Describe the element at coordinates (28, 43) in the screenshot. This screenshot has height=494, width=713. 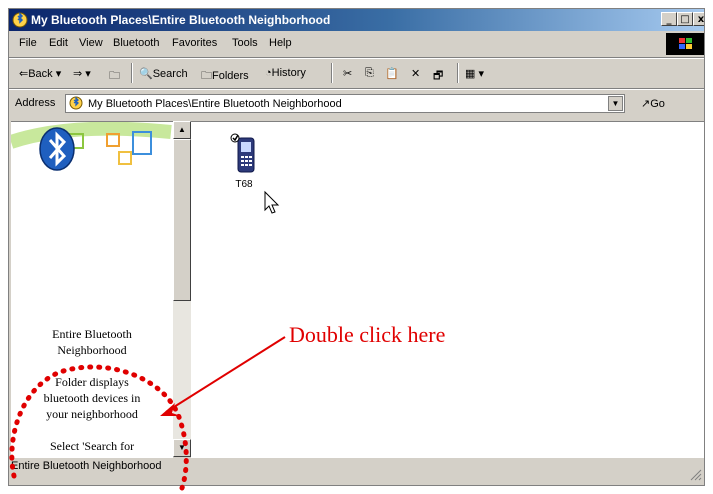
I see `menu-file: File` at that location.